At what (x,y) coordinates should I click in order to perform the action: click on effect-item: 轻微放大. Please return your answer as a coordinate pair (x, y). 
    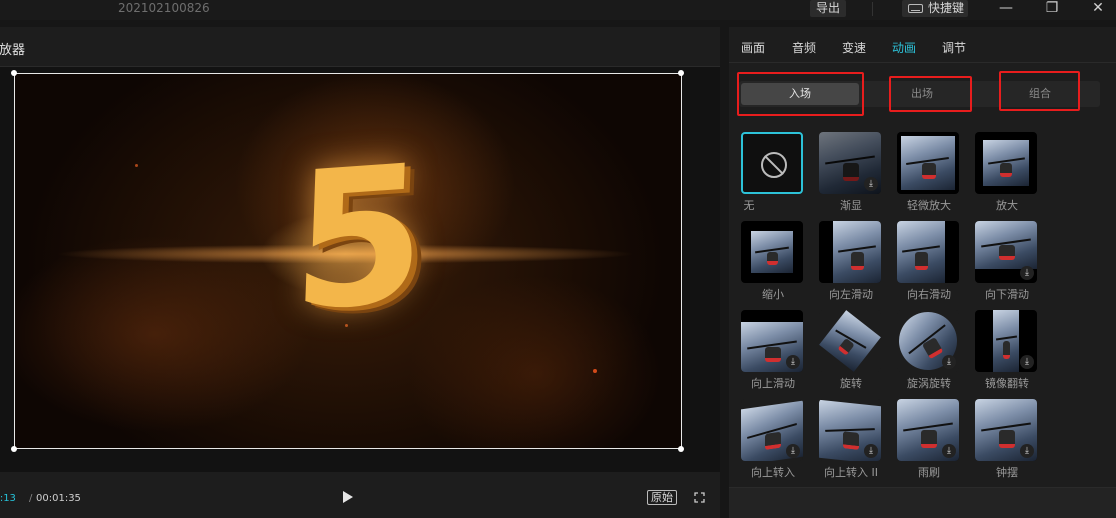
    Looking at the image, I should click on (929, 172).